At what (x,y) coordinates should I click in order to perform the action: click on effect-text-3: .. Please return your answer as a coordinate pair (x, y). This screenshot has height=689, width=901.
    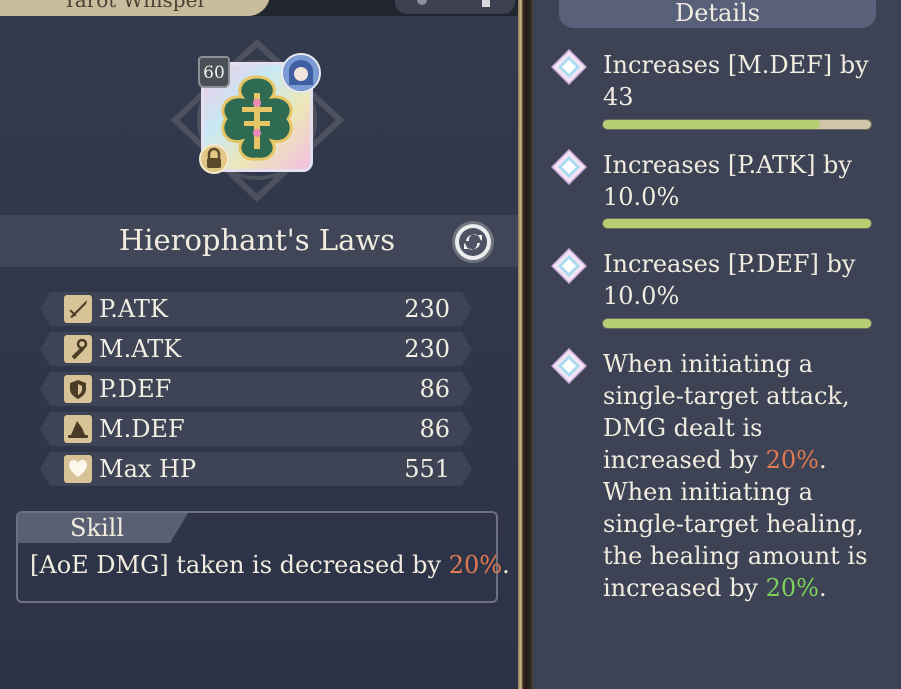
    Looking at the image, I should click on (822, 588).